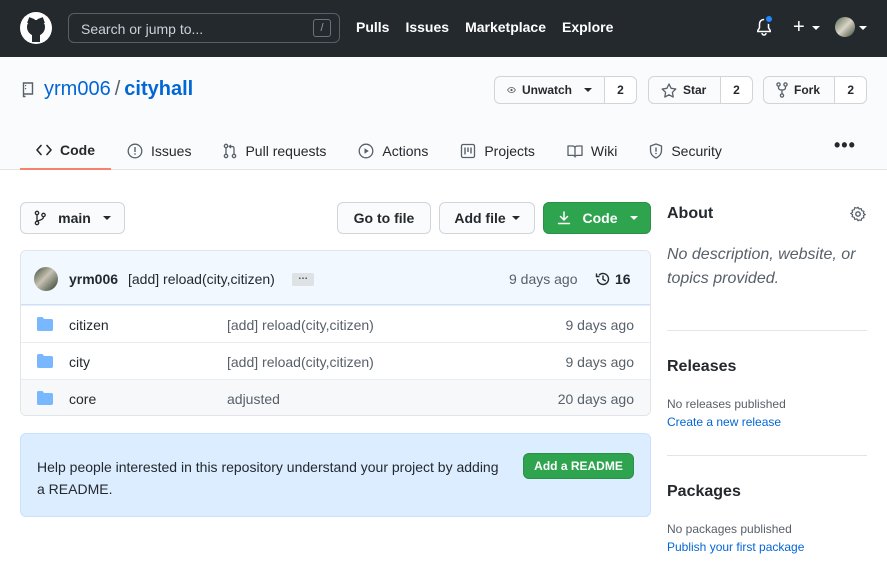  I want to click on create-caret-icon, so click(816, 28).